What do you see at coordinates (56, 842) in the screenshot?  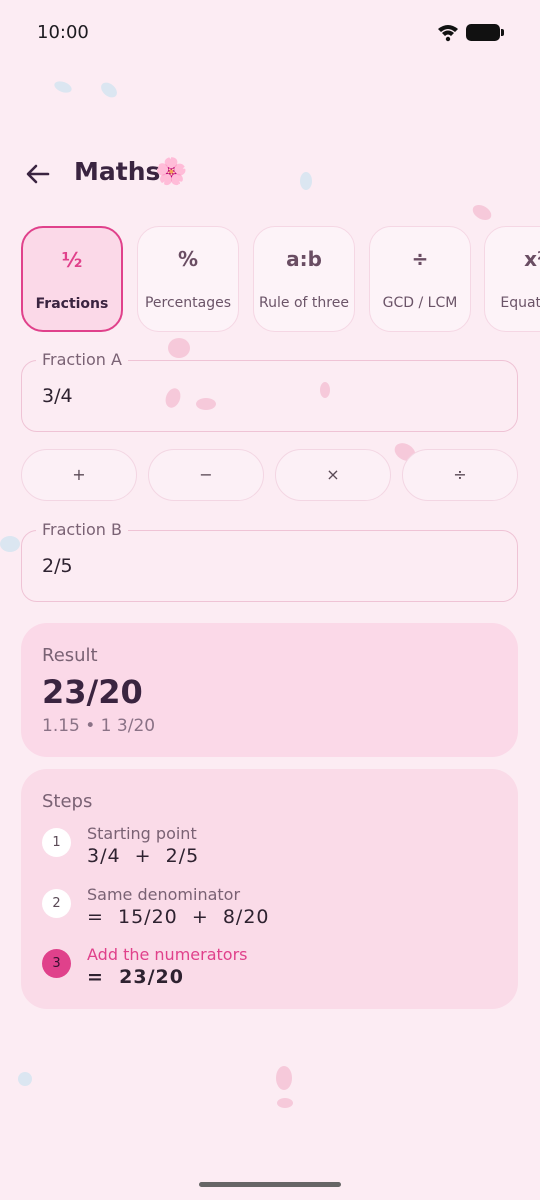 I see `step-number: 1` at bounding box center [56, 842].